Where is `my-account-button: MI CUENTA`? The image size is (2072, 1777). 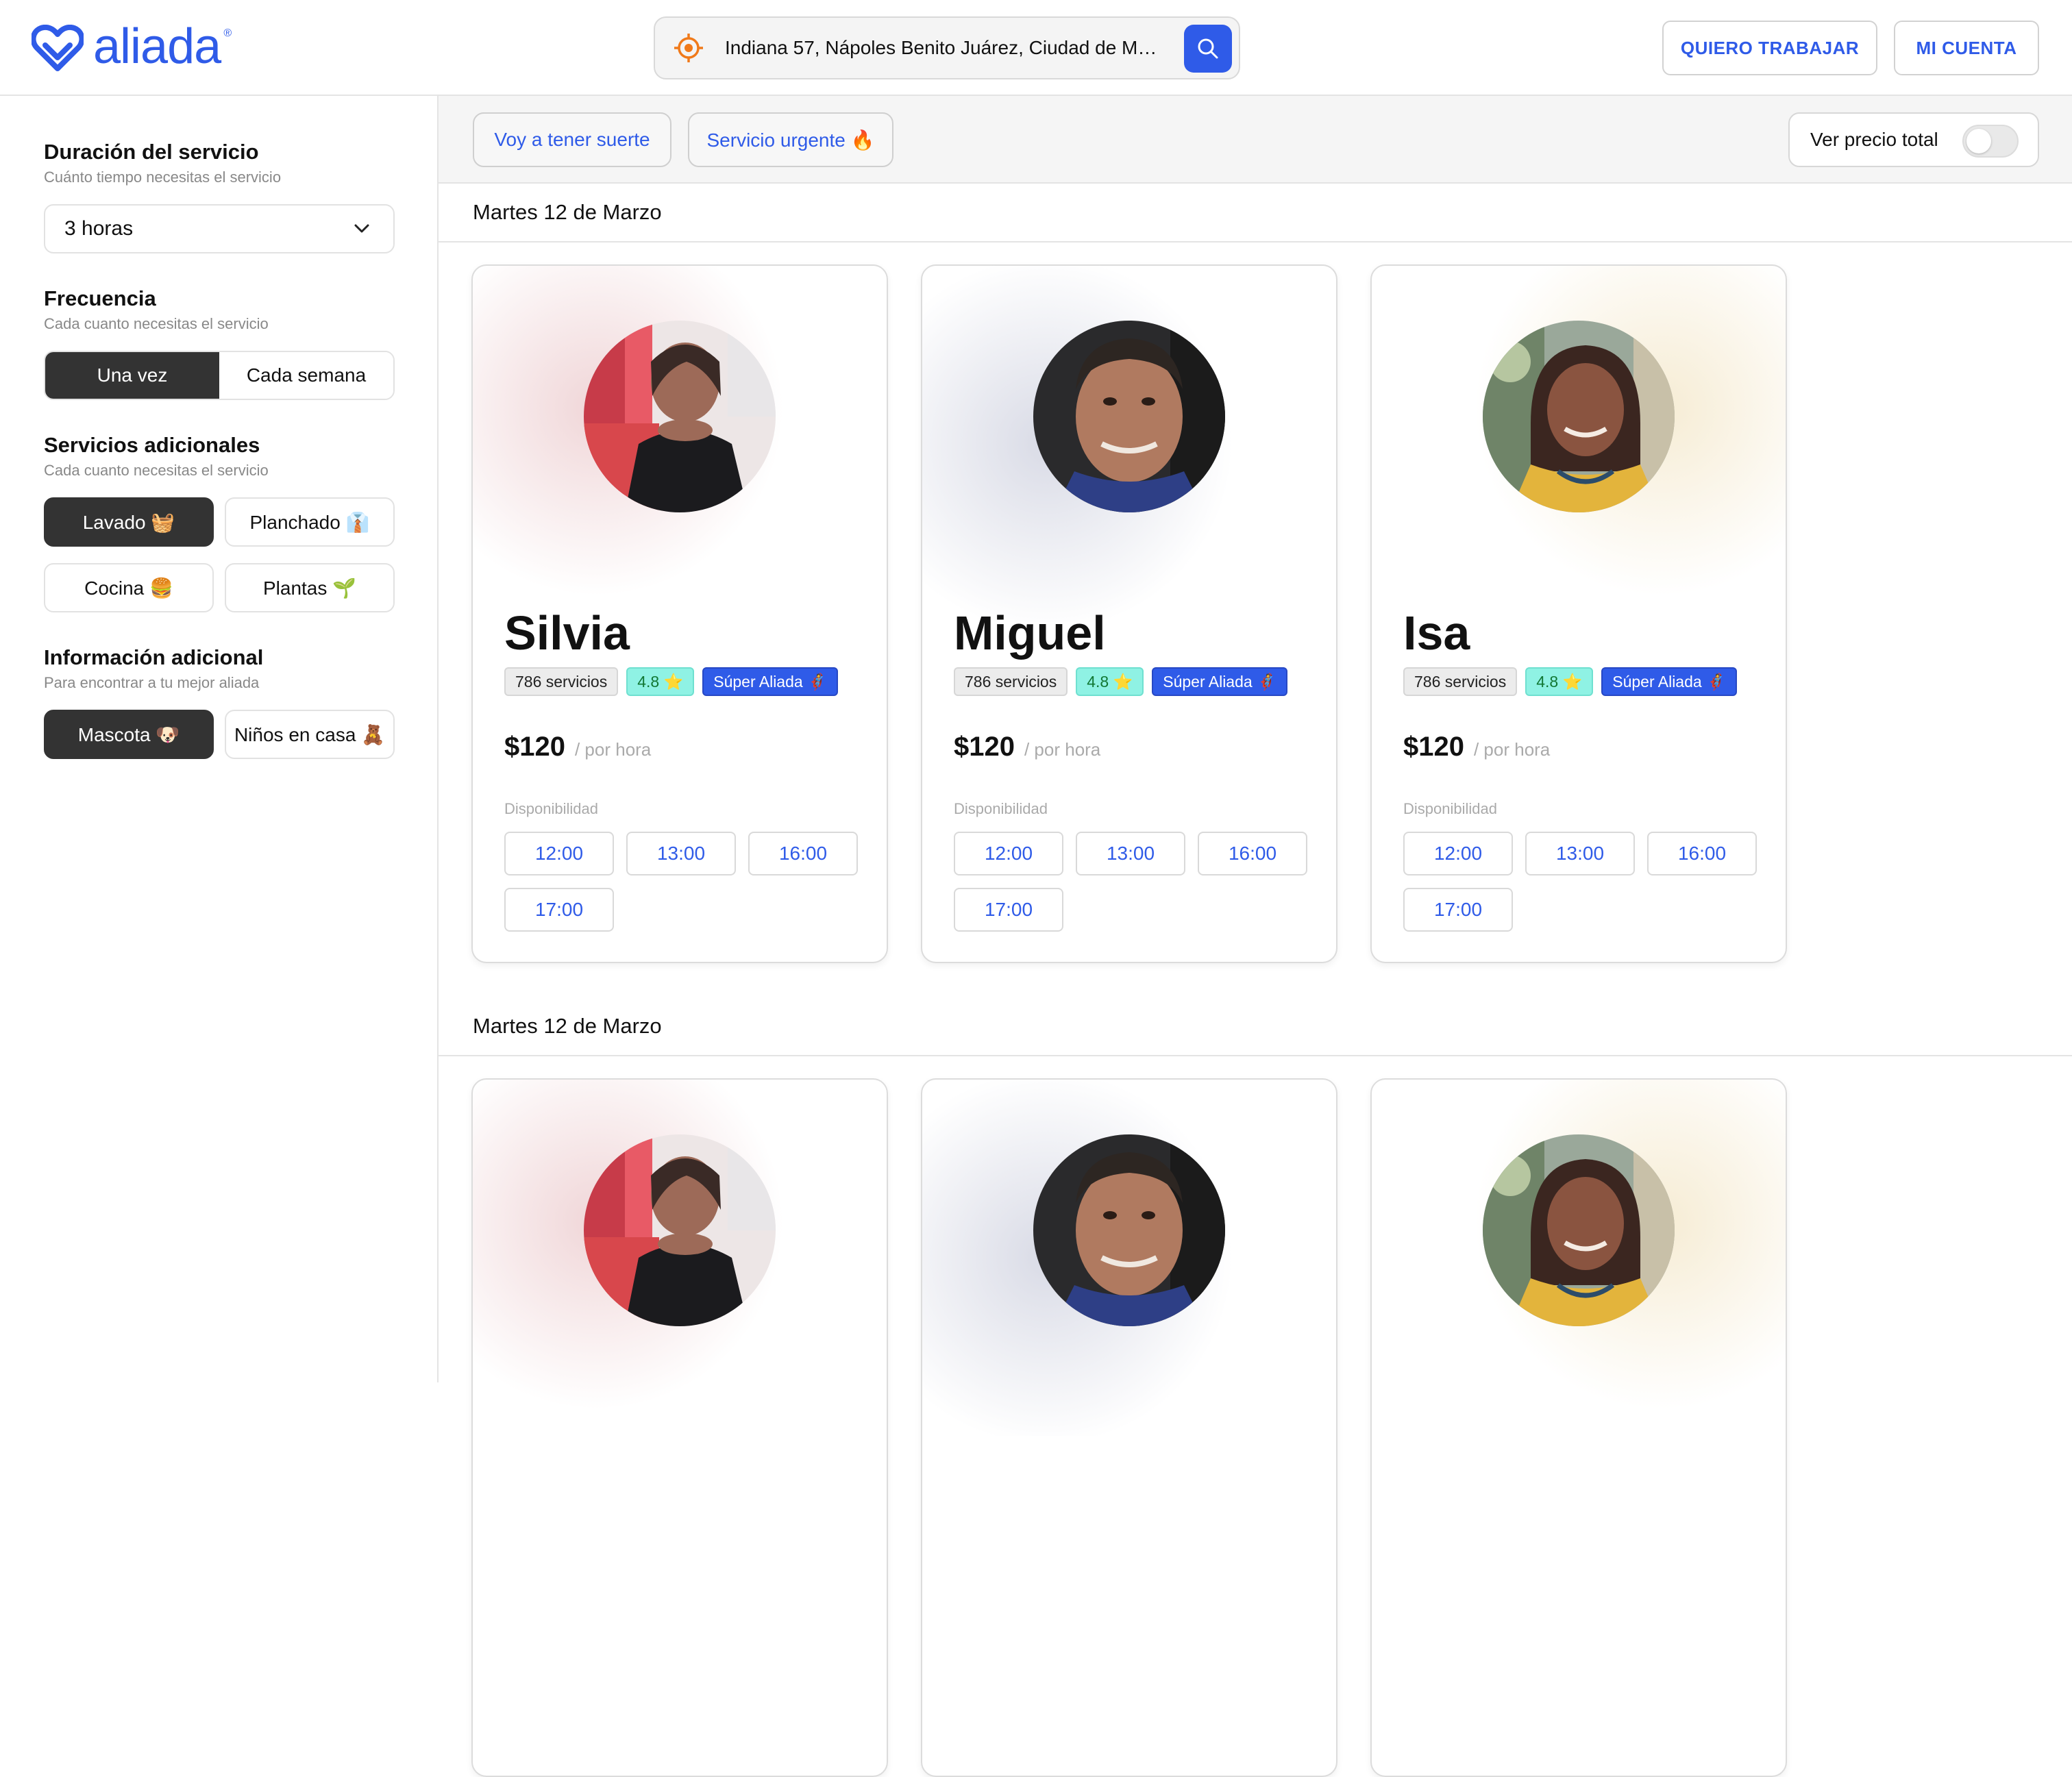
my-account-button: MI CUENTA is located at coordinates (1967, 48).